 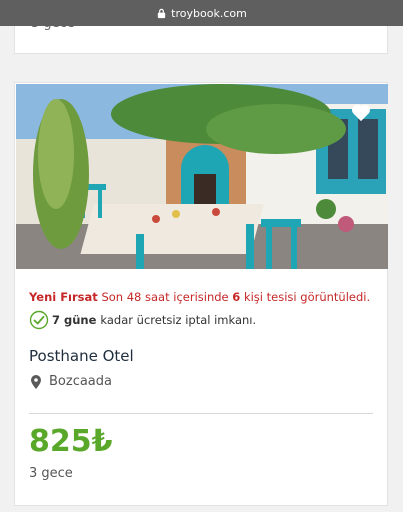 I want to click on lock-icon, so click(x=161, y=13).